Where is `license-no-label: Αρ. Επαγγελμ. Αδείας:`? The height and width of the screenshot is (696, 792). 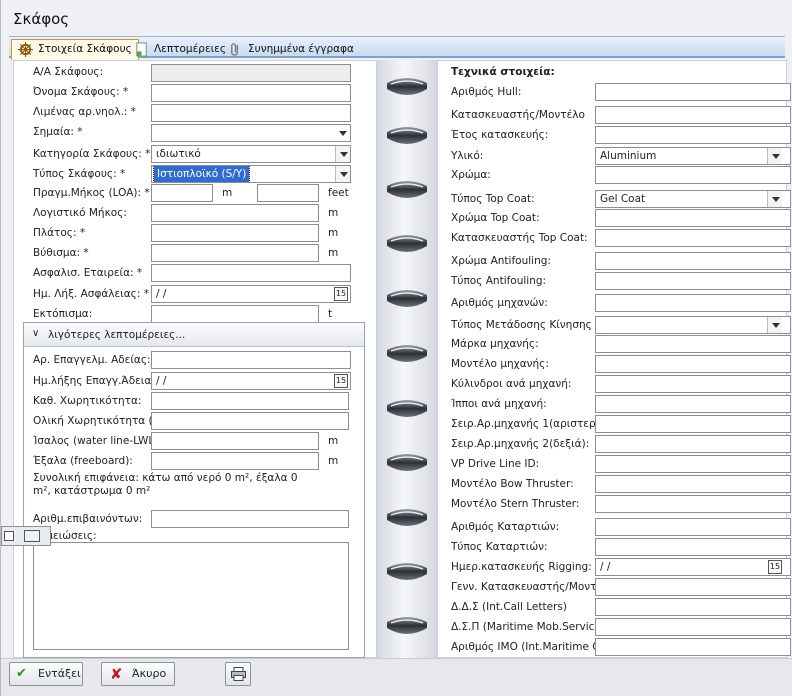
license-no-label: Αρ. Επαγγελμ. Αδείας: is located at coordinates (92, 360).